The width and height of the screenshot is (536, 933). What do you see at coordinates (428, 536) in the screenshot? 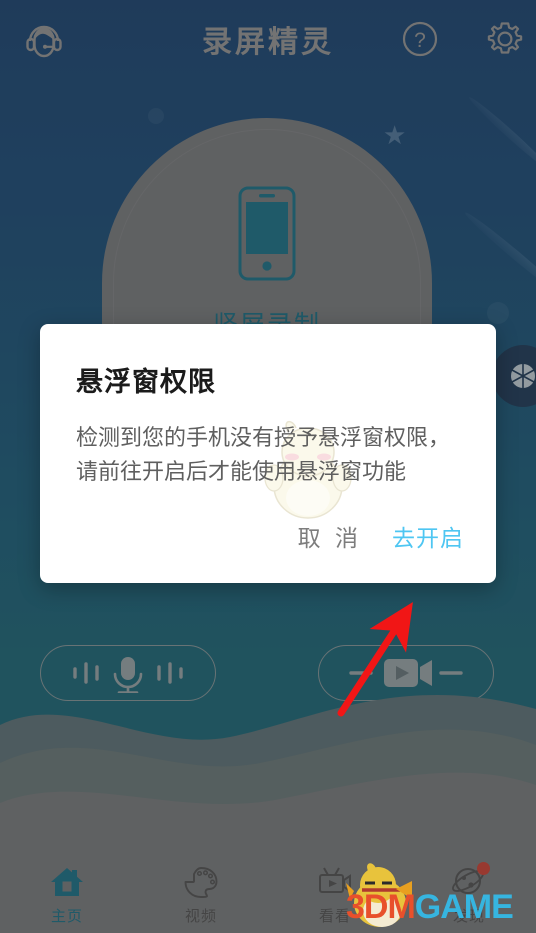
I see `go-enable-button: 去开启` at bounding box center [428, 536].